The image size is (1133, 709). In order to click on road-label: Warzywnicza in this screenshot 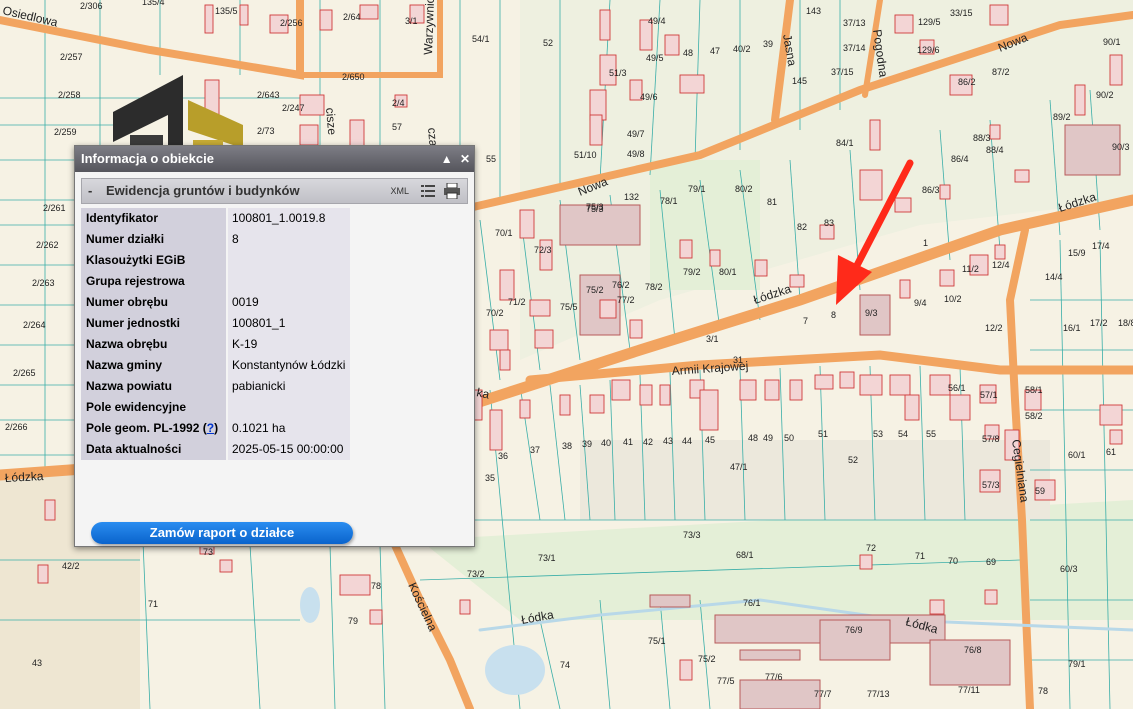, I will do `click(429, 27)`.